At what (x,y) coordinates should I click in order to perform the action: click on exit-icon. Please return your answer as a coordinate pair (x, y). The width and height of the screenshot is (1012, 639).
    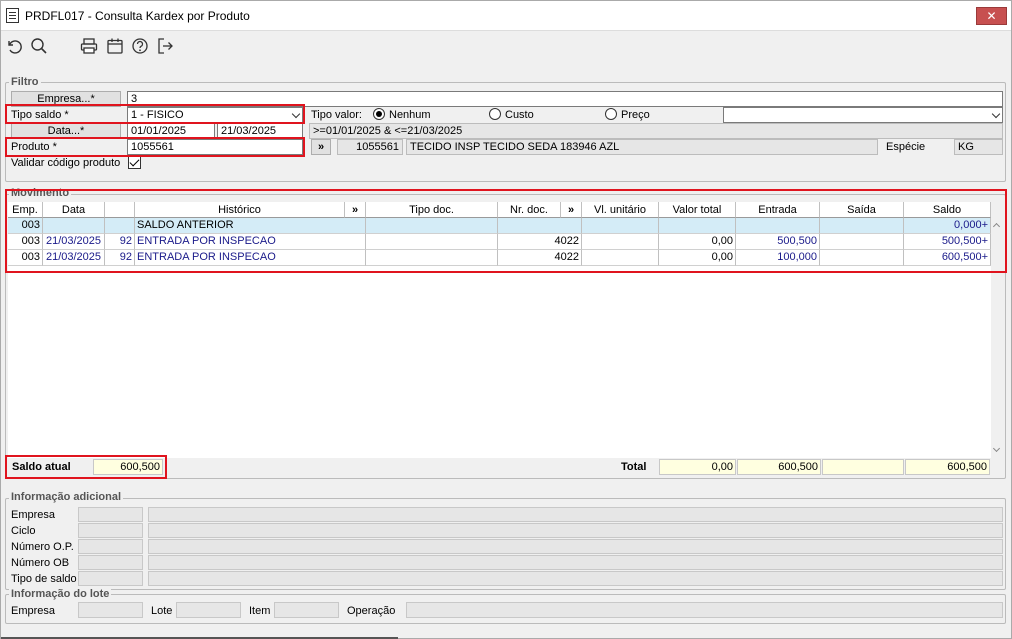
    Looking at the image, I should click on (165, 46).